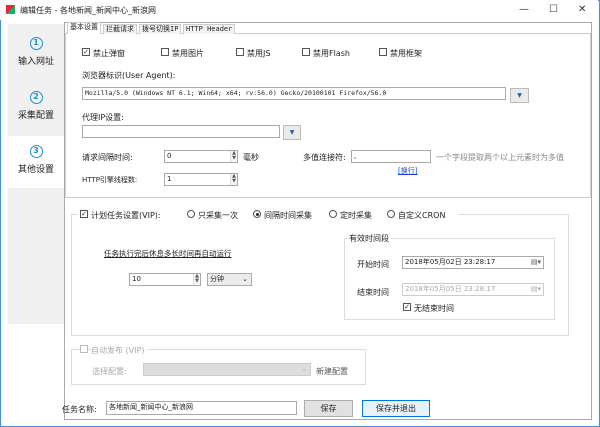 The image size is (600, 427). What do you see at coordinates (201, 408) in the screenshot?
I see `task-name-input: 各地新闻_新闻中心_新浪网` at bounding box center [201, 408].